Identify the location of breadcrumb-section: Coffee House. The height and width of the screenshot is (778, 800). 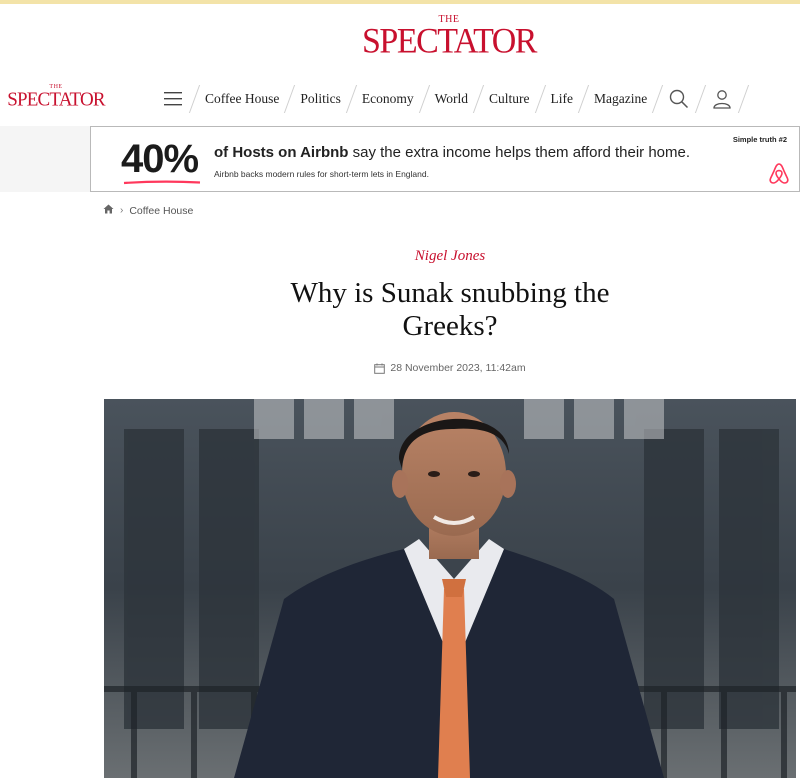
(161, 211).